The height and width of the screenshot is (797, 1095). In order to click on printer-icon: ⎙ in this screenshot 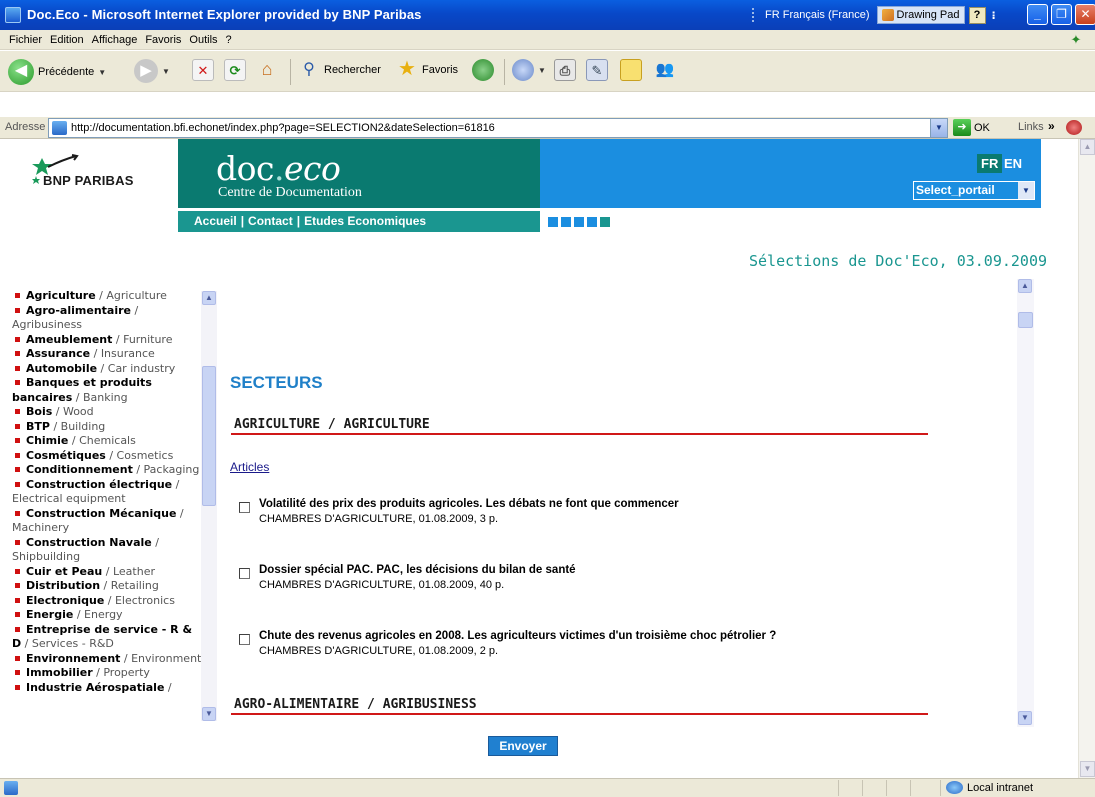, I will do `click(565, 70)`.